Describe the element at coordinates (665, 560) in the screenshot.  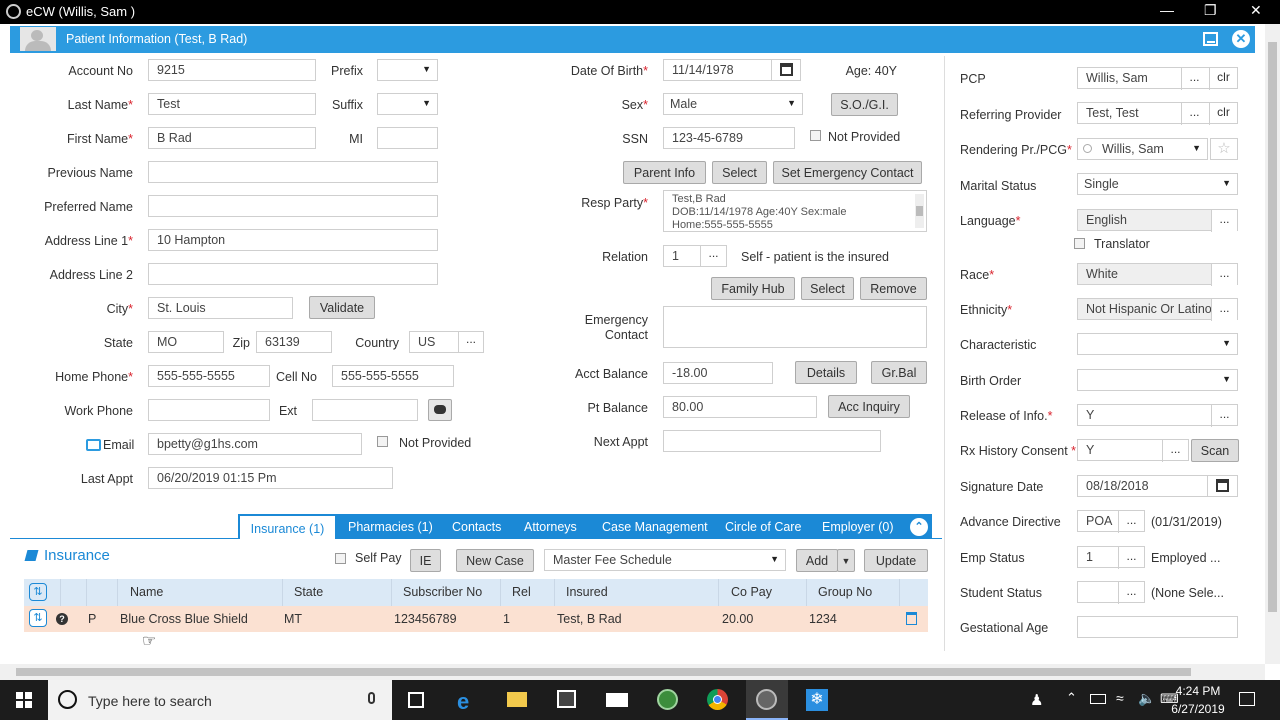
I see `fee-schedule-select: Master Fee Schedule ▼` at that location.